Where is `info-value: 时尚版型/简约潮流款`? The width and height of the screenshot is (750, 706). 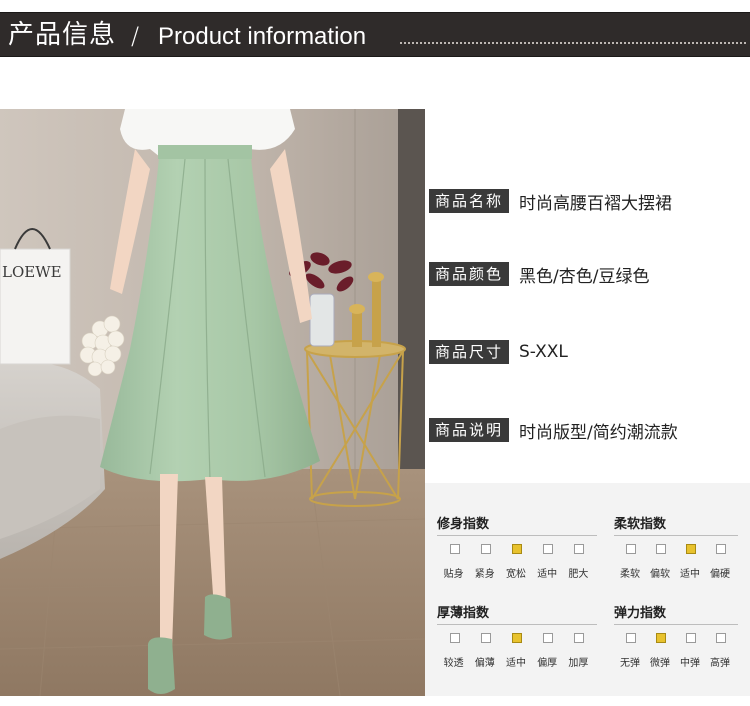
info-value: 时尚版型/简约潮流款 is located at coordinates (598, 432).